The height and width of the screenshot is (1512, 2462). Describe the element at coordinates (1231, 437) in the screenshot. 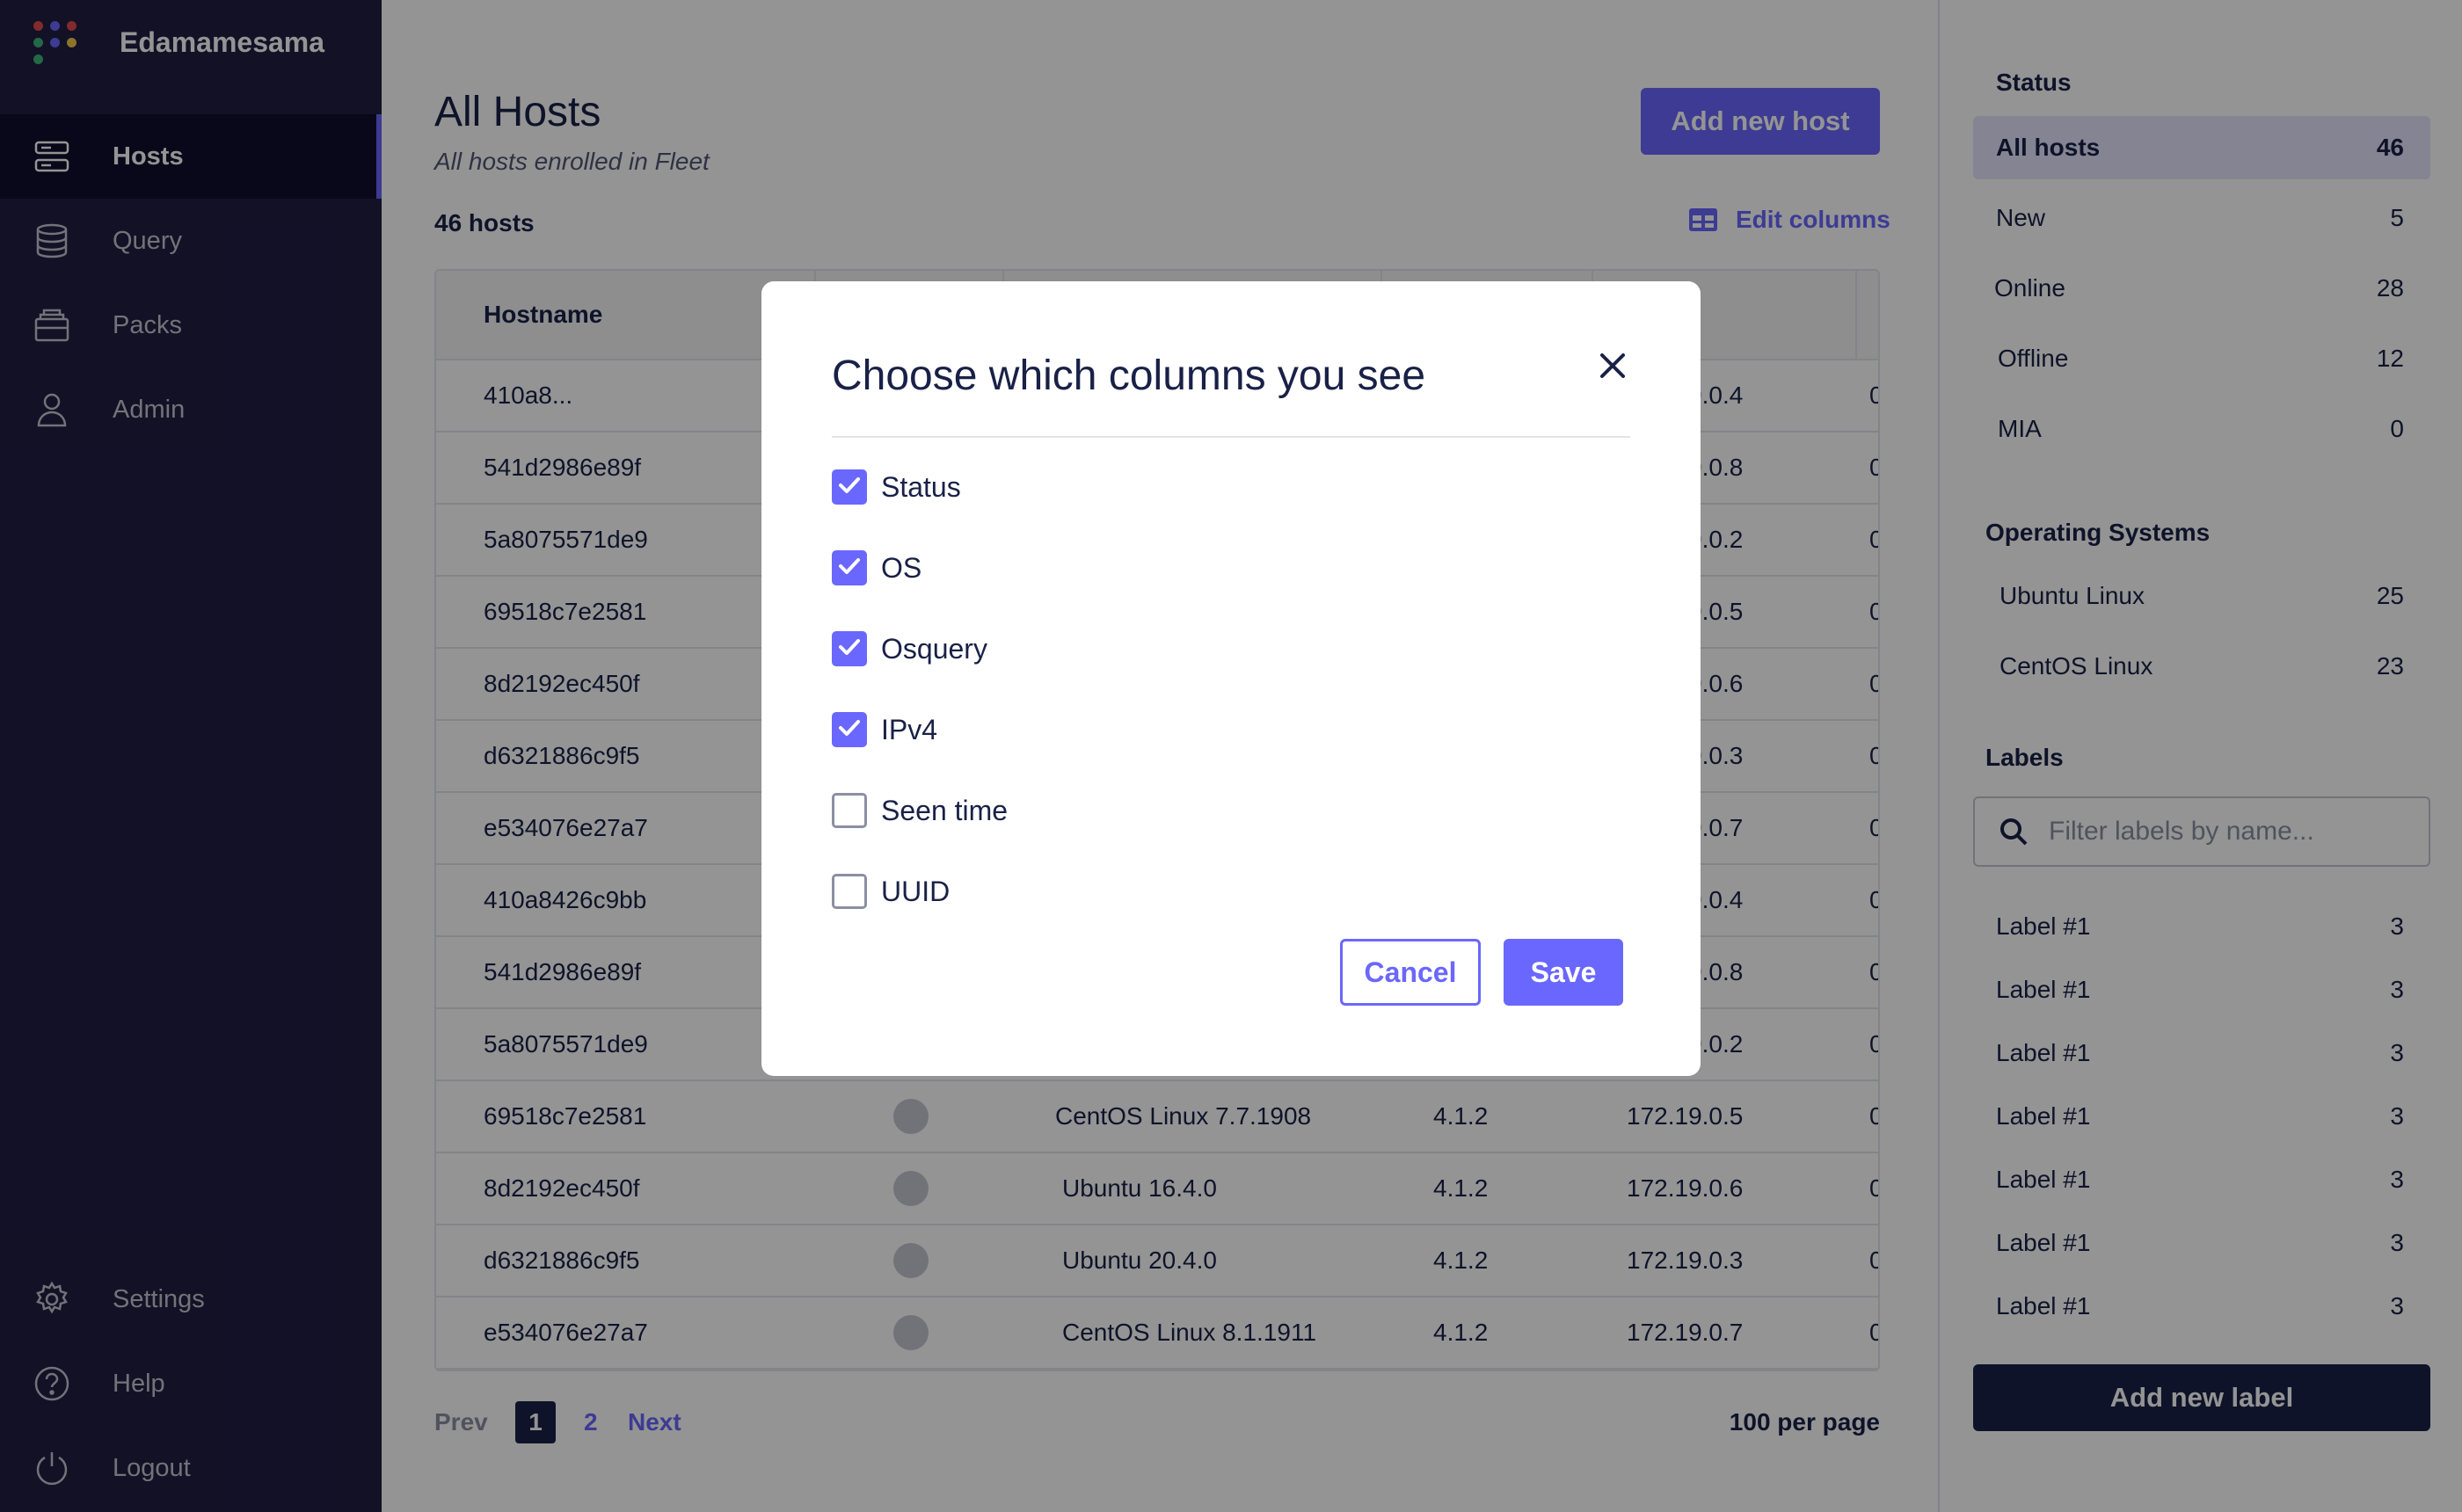

I see `modal-divider` at that location.